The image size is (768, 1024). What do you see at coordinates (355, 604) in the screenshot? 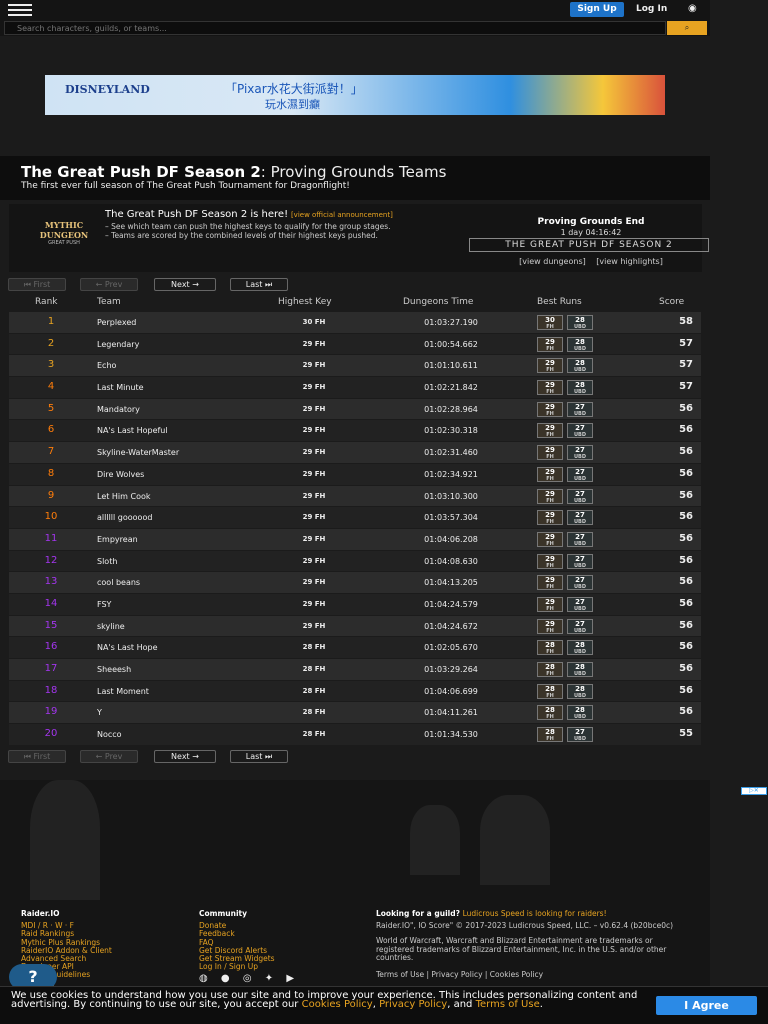
I see `table-row: 14 FSY 29 FH 01:04:24.579 29 FH 27 UBD 56` at bounding box center [355, 604].